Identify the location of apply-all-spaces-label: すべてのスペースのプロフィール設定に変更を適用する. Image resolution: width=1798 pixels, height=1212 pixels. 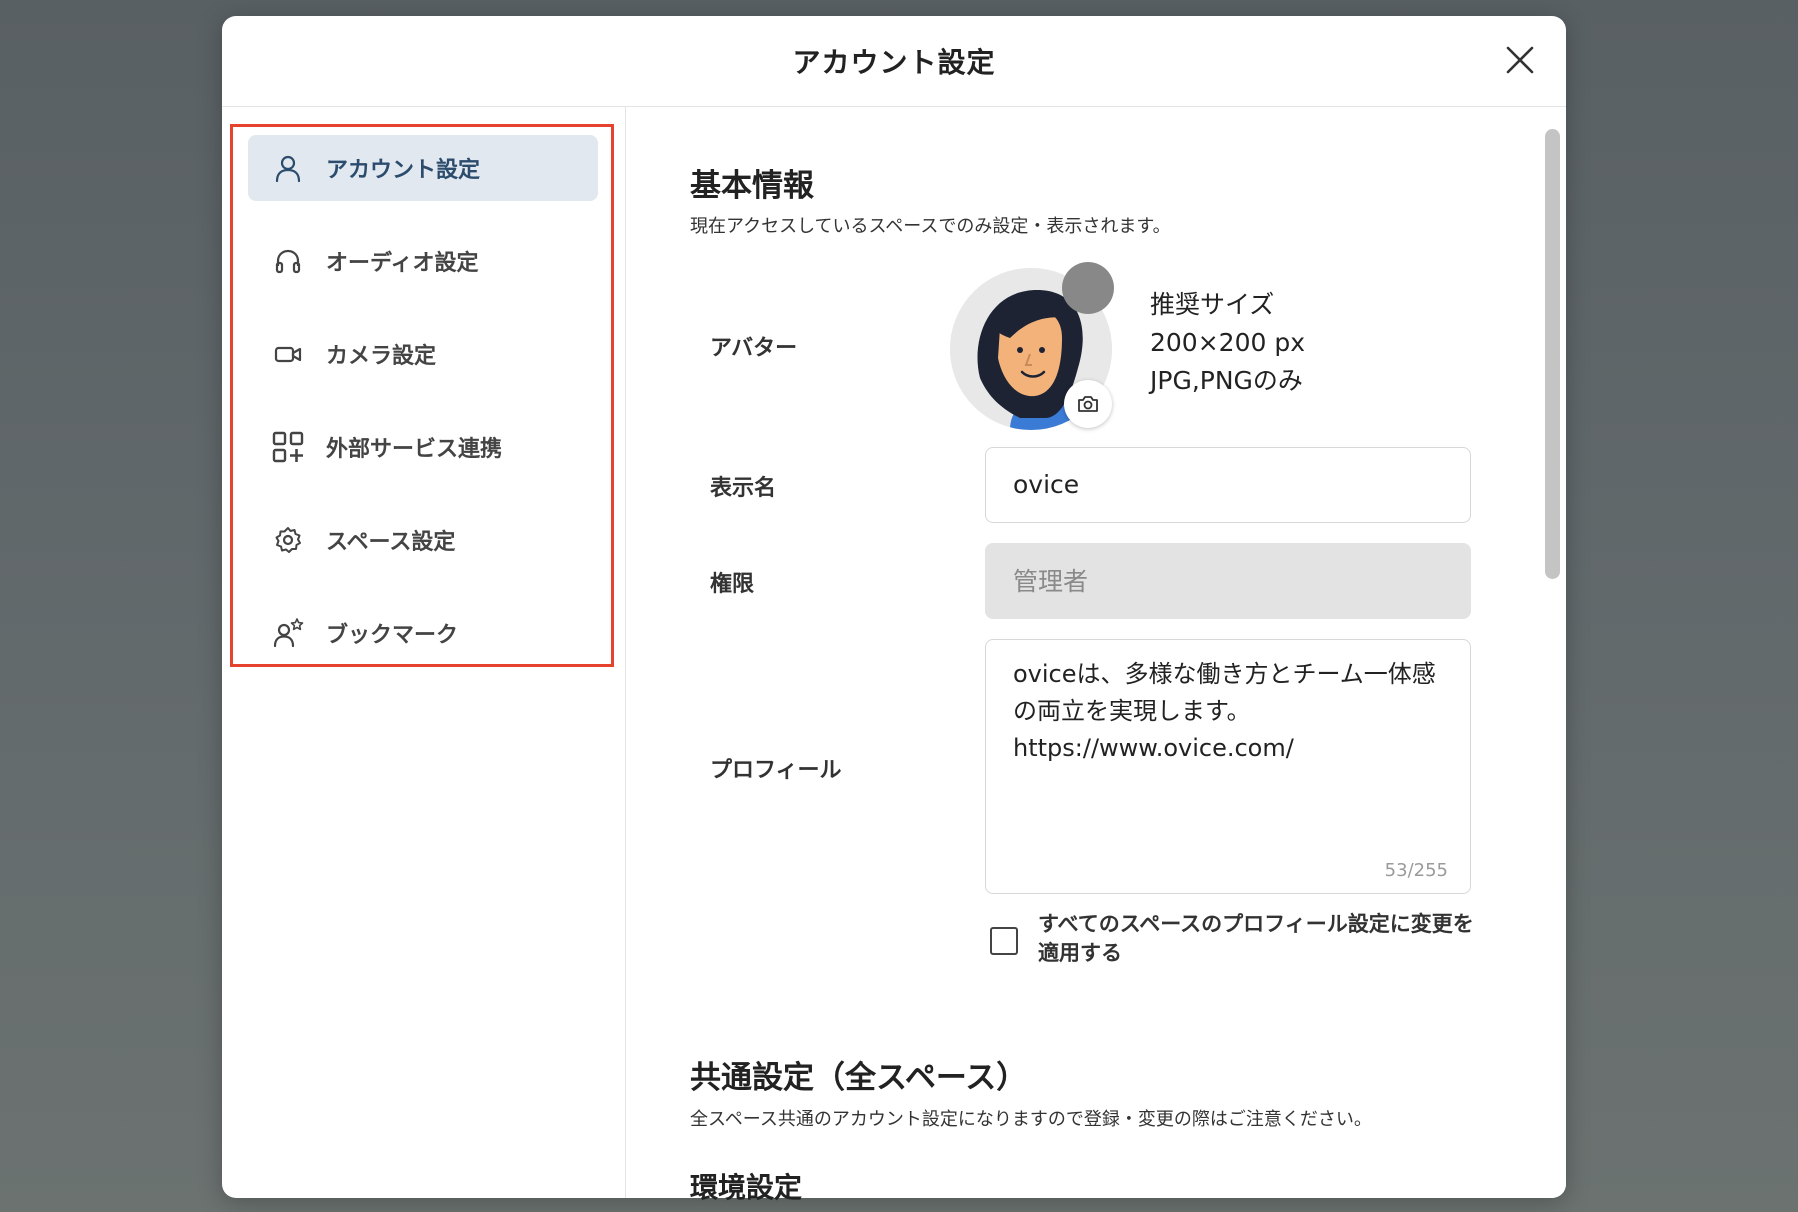
(1256, 938).